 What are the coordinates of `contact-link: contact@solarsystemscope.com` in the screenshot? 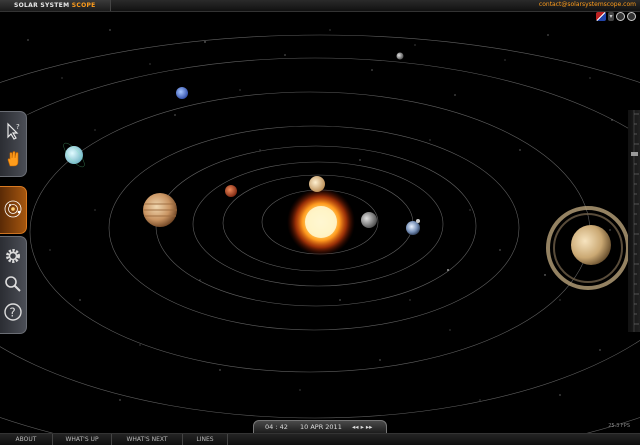 It's located at (587, 5).